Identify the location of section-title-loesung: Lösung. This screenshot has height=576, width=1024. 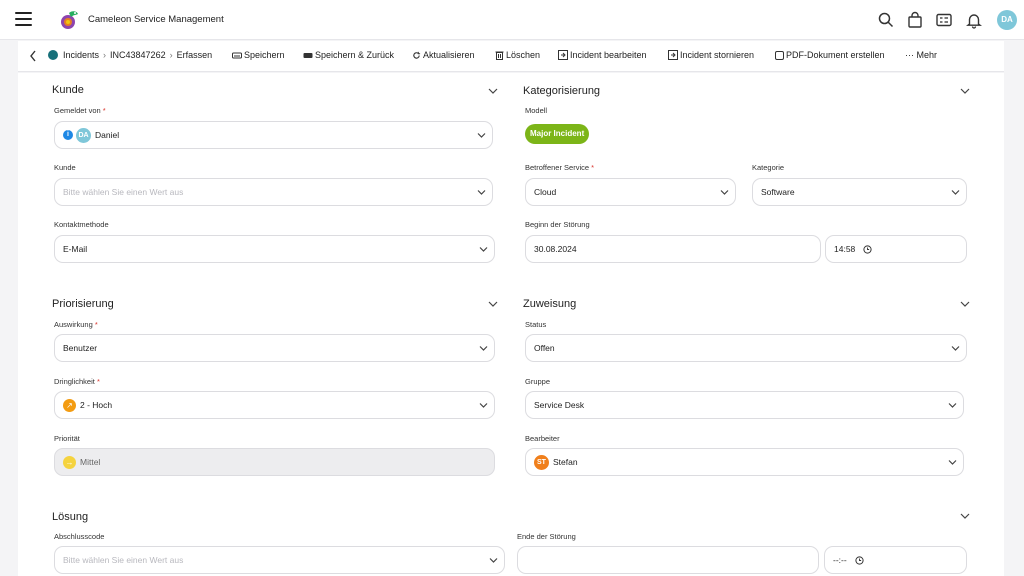
(70, 517).